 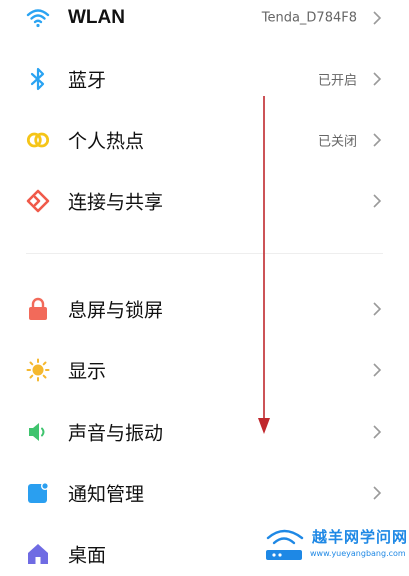 What do you see at coordinates (106, 141) in the screenshot?
I see `hotspot-label: 个人热点` at bounding box center [106, 141].